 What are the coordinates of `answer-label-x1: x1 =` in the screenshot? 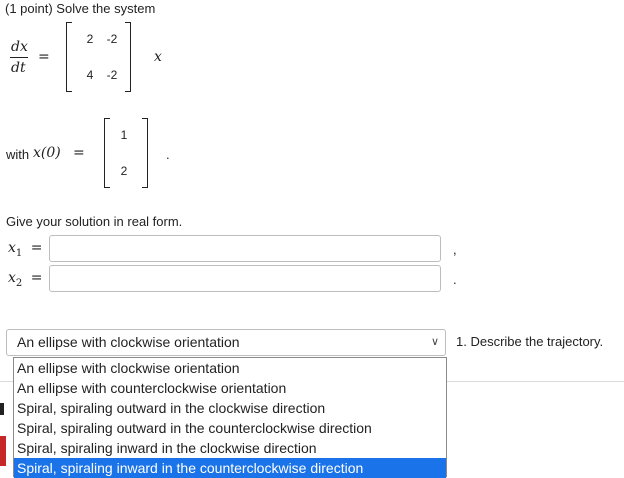 It's located at (25, 249).